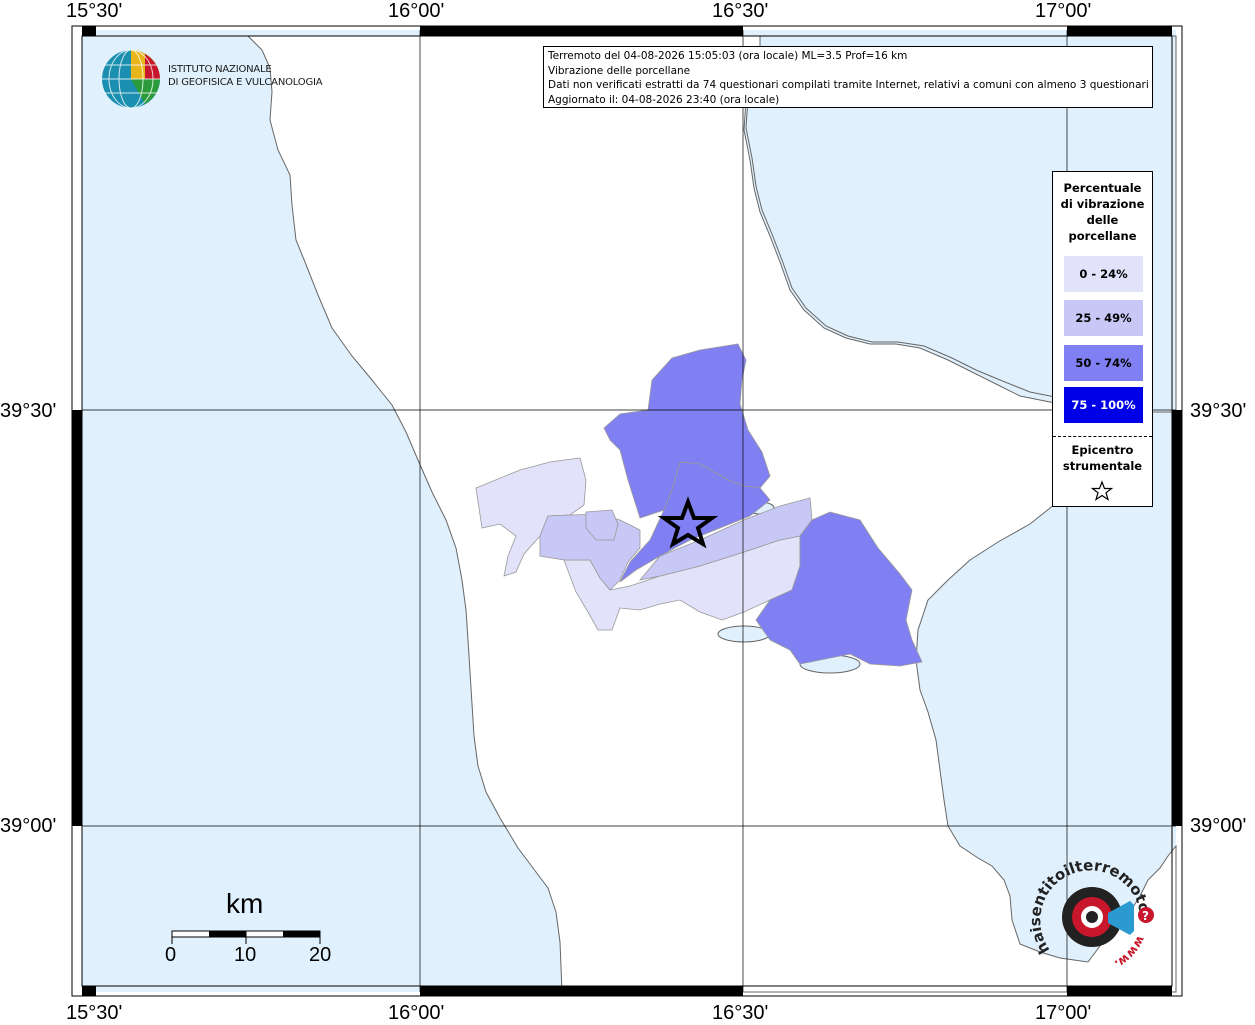  I want to click on lat-label-left-1: 39°30', so click(28, 411).